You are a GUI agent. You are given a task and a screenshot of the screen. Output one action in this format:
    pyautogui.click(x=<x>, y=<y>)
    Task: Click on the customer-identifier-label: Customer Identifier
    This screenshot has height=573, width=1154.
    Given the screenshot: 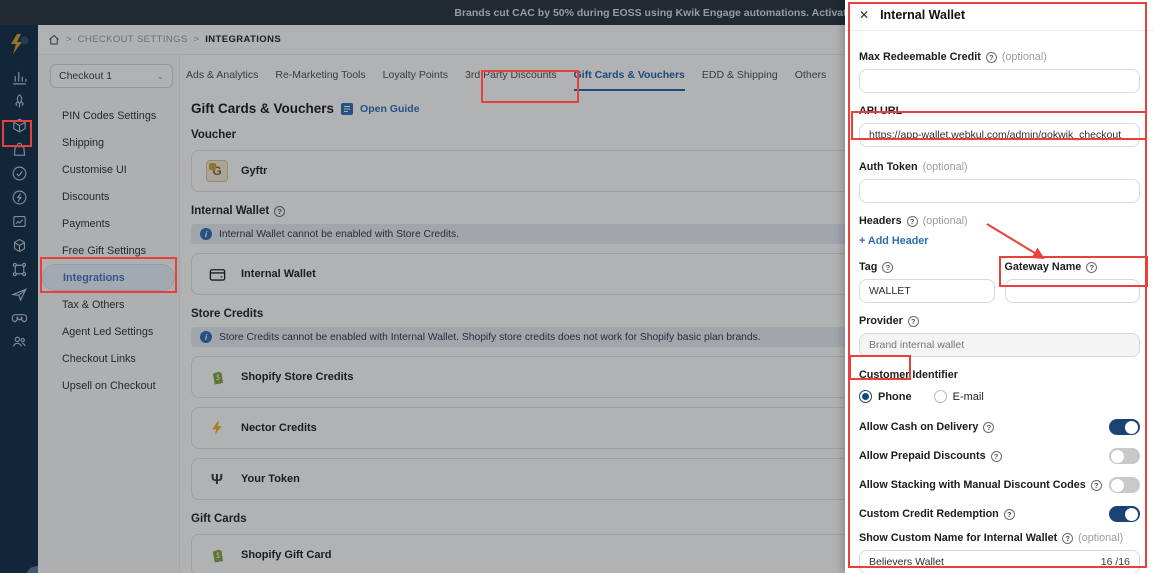 What is the action you would take?
    pyautogui.click(x=908, y=375)
    